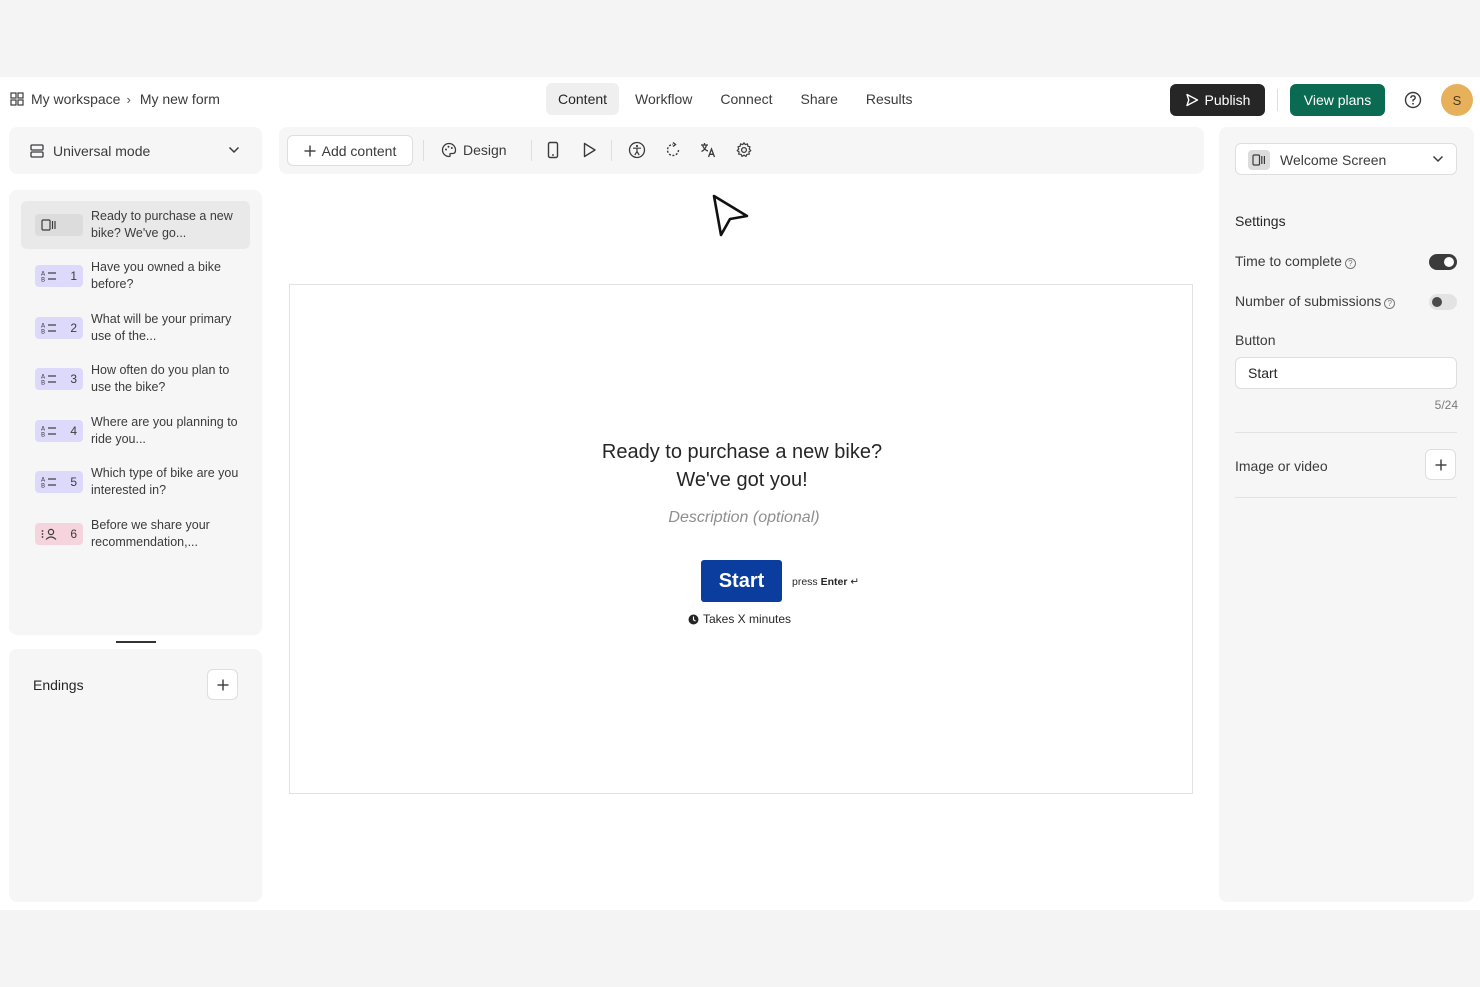  Describe the element at coordinates (1413, 100) in the screenshot. I see `help-icon` at that location.